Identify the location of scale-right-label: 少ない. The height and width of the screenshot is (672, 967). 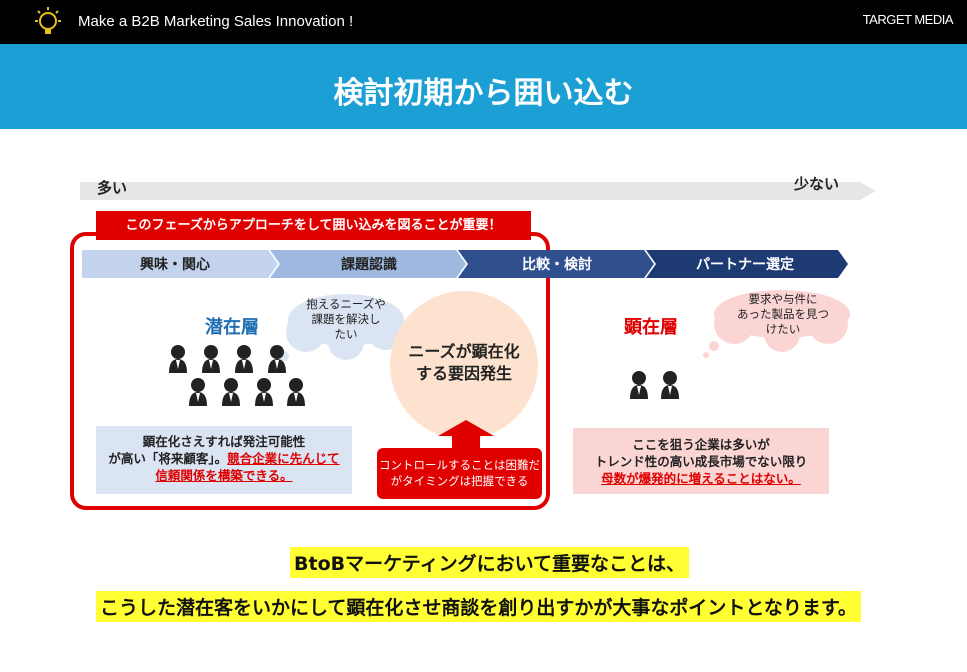
(817, 184).